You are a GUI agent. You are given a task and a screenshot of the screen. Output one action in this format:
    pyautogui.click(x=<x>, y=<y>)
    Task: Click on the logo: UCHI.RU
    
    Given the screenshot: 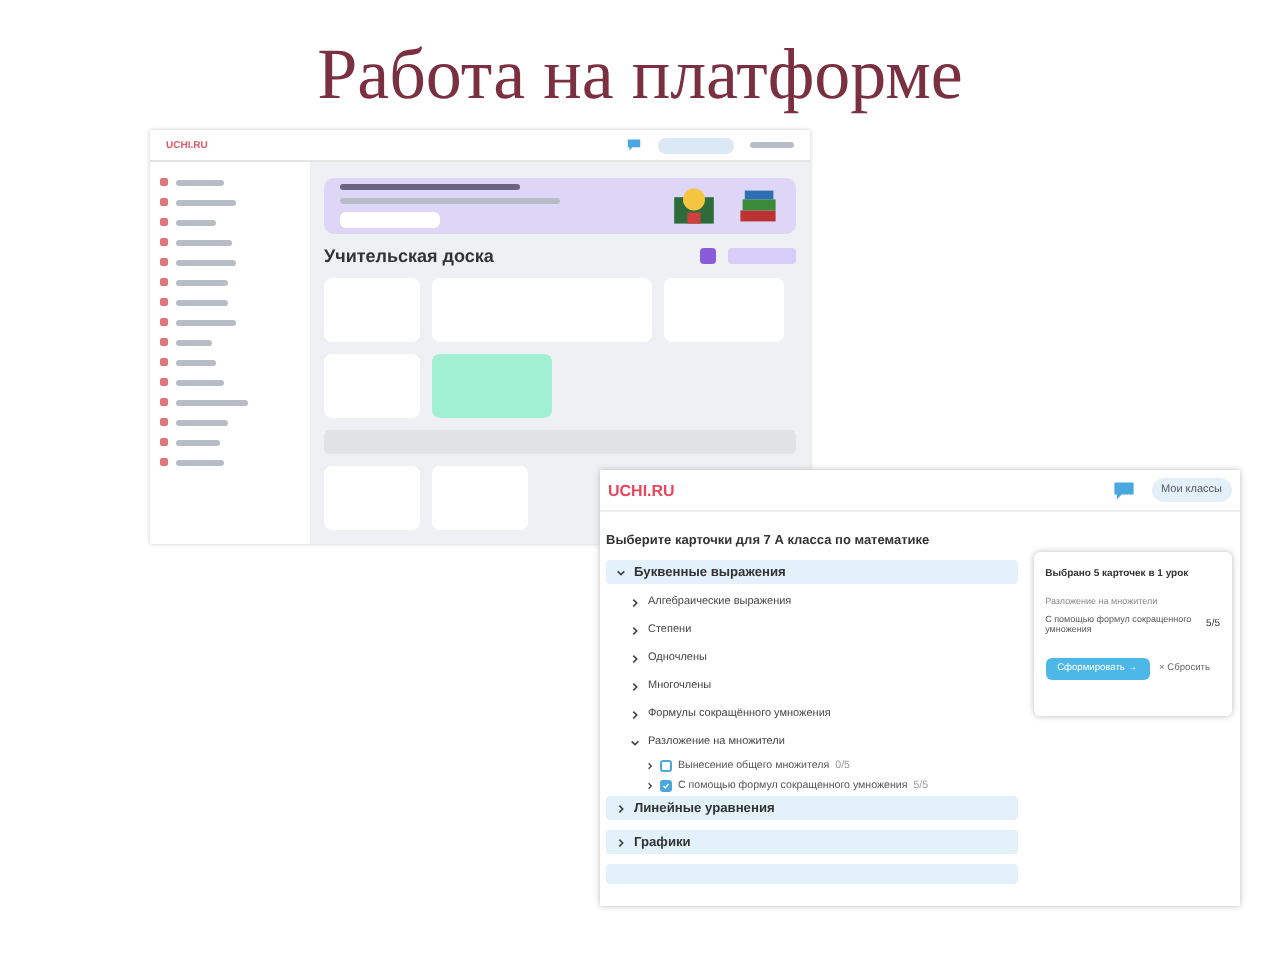 What is the action you would take?
    pyautogui.click(x=641, y=490)
    